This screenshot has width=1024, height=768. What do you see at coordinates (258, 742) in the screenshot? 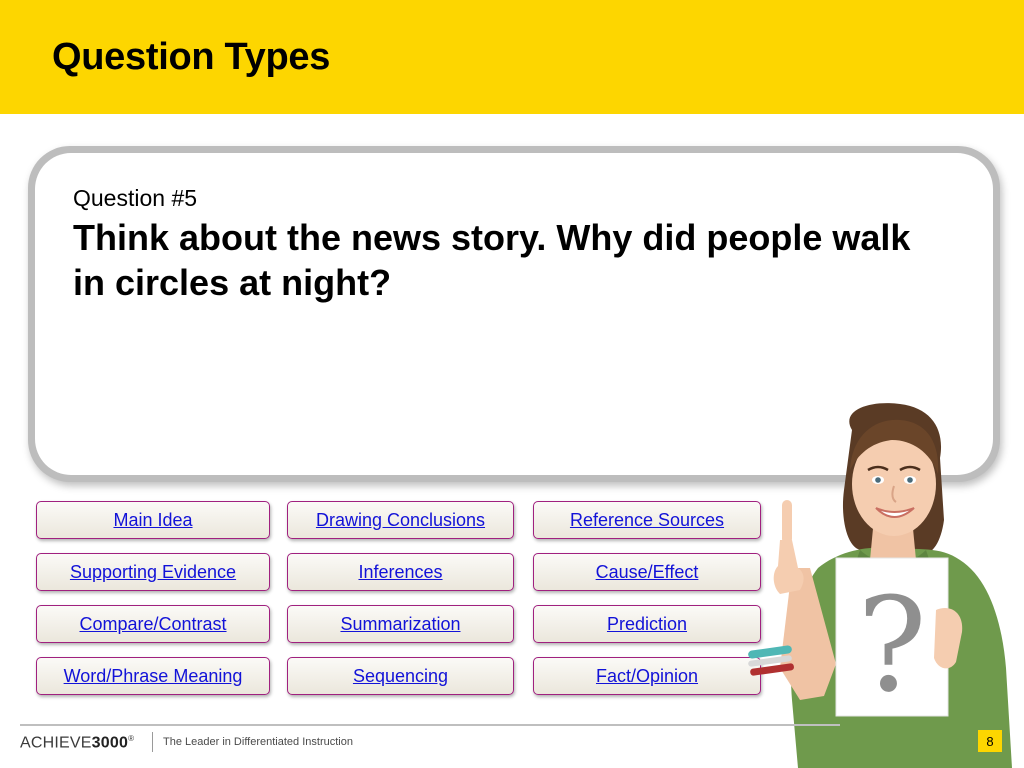
I see `footer-tagline: The Leader in Differentiated Instruction` at bounding box center [258, 742].